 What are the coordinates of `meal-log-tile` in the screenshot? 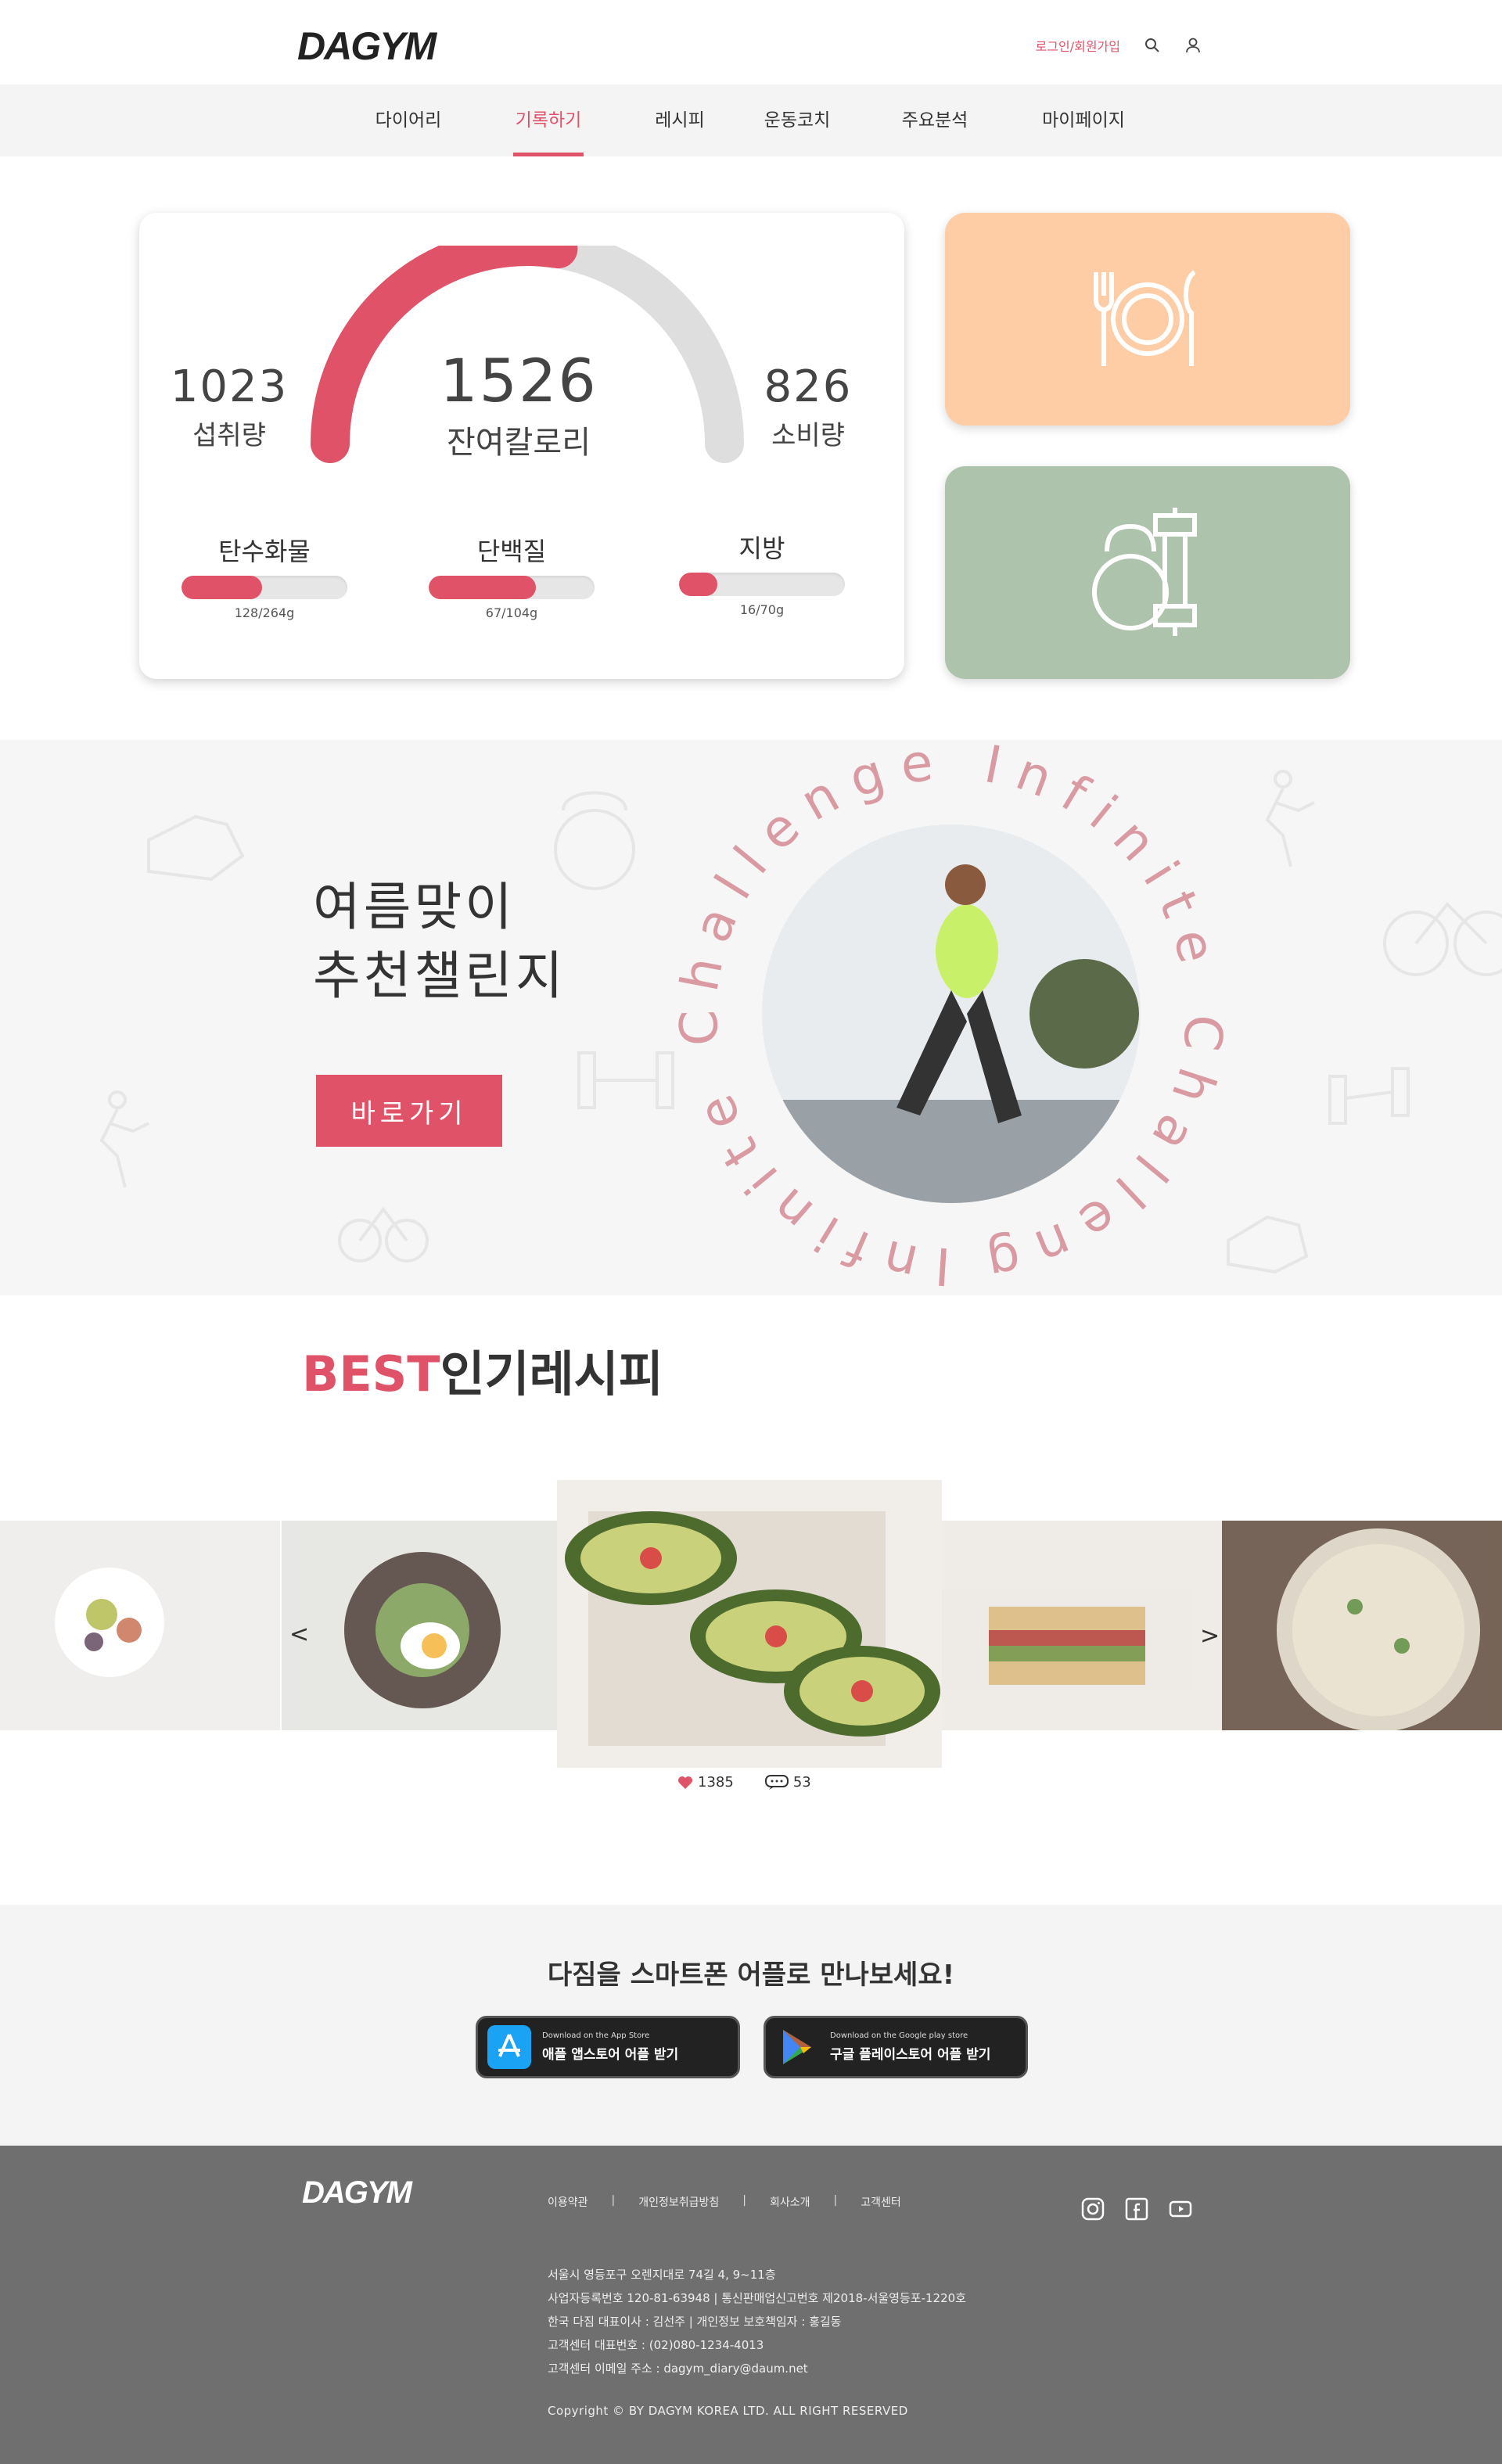 It's located at (1147, 319).